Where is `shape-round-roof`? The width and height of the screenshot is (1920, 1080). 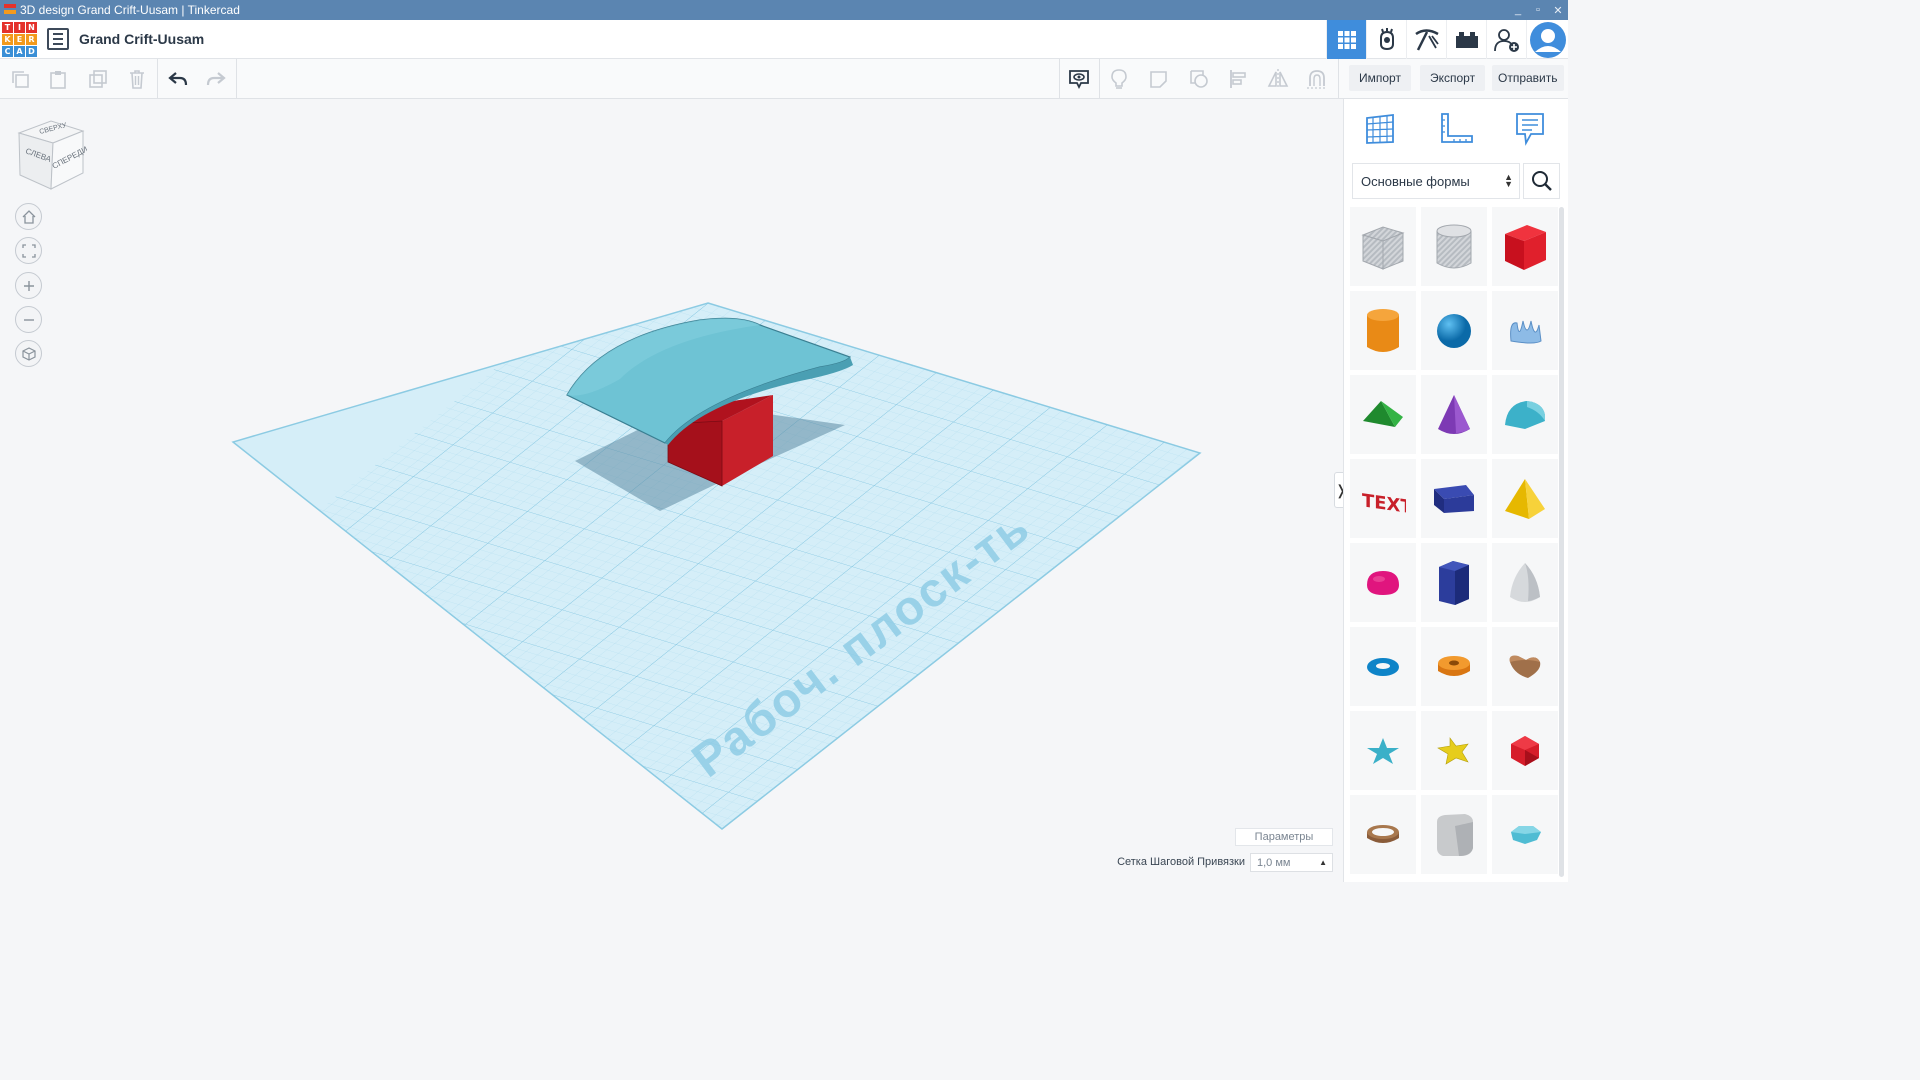
shape-round-roof is located at coordinates (1525, 414).